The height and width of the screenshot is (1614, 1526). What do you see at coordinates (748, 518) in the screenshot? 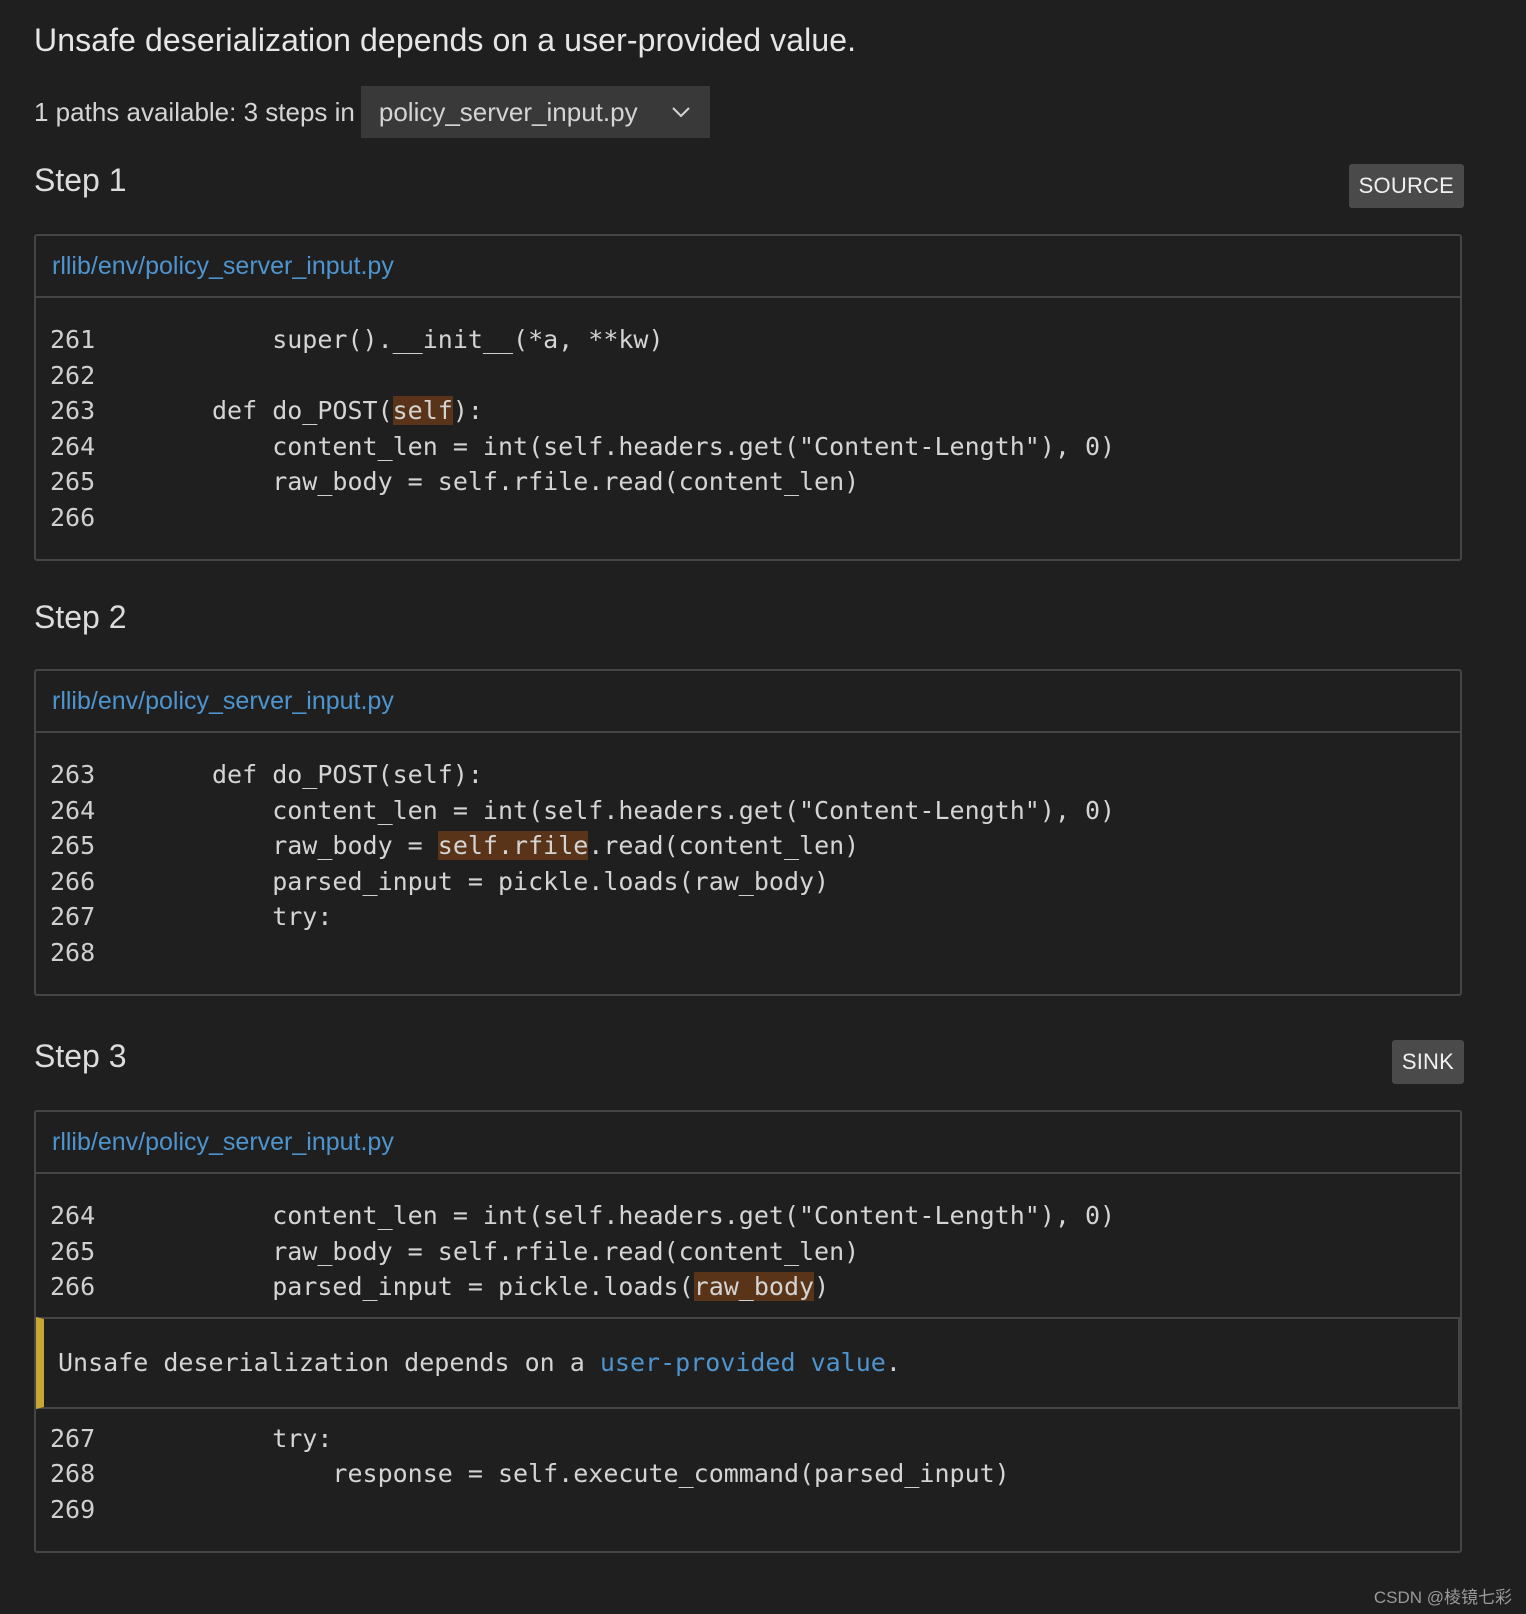
I see `code-line: 266` at bounding box center [748, 518].